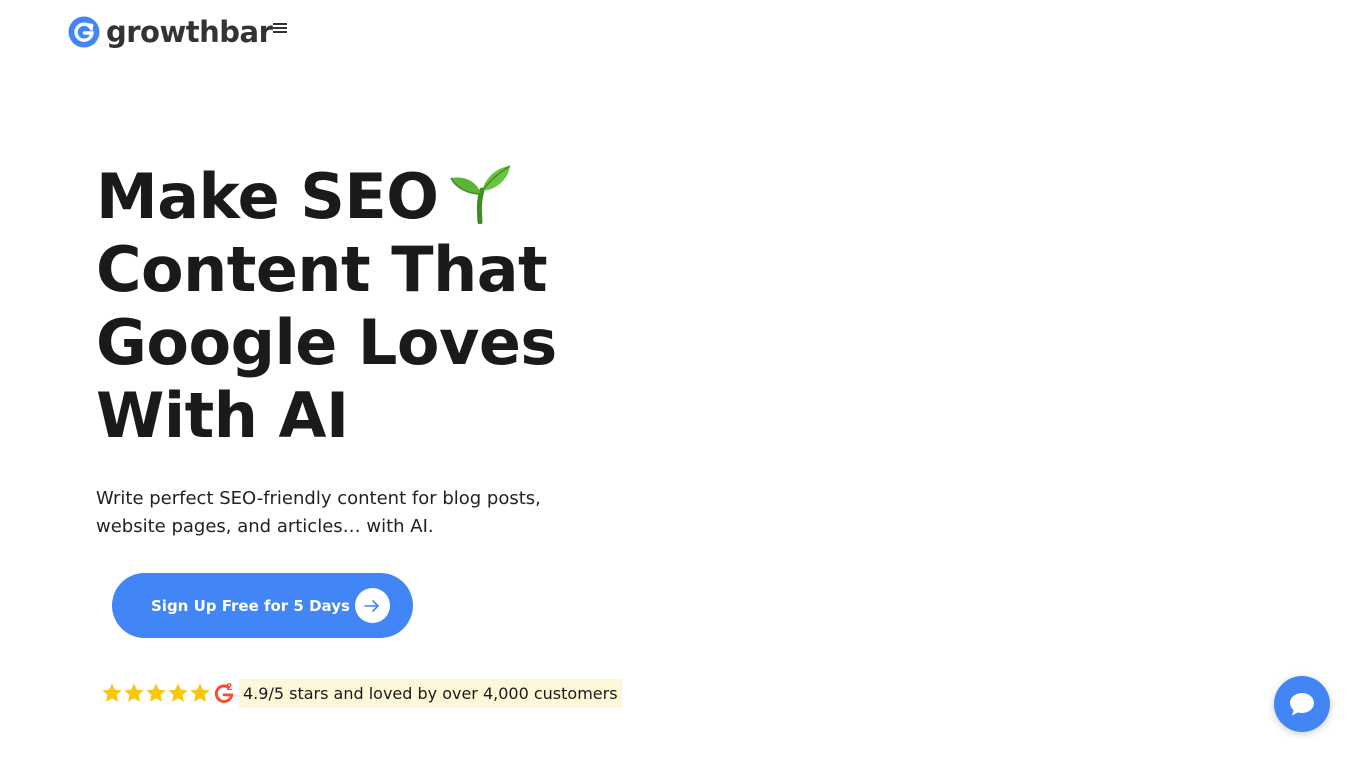  I want to click on chat-widget-button, so click(1302, 704).